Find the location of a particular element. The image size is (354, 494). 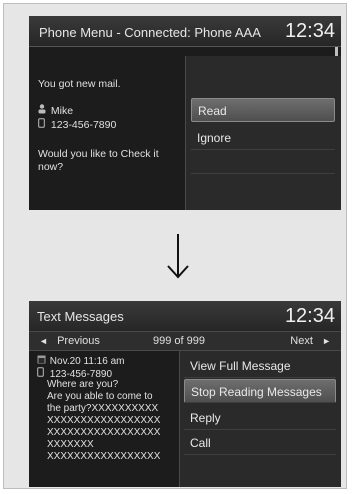

message-navigation: ◄ Previous 999 of 999 Next ► is located at coordinates (185, 341).